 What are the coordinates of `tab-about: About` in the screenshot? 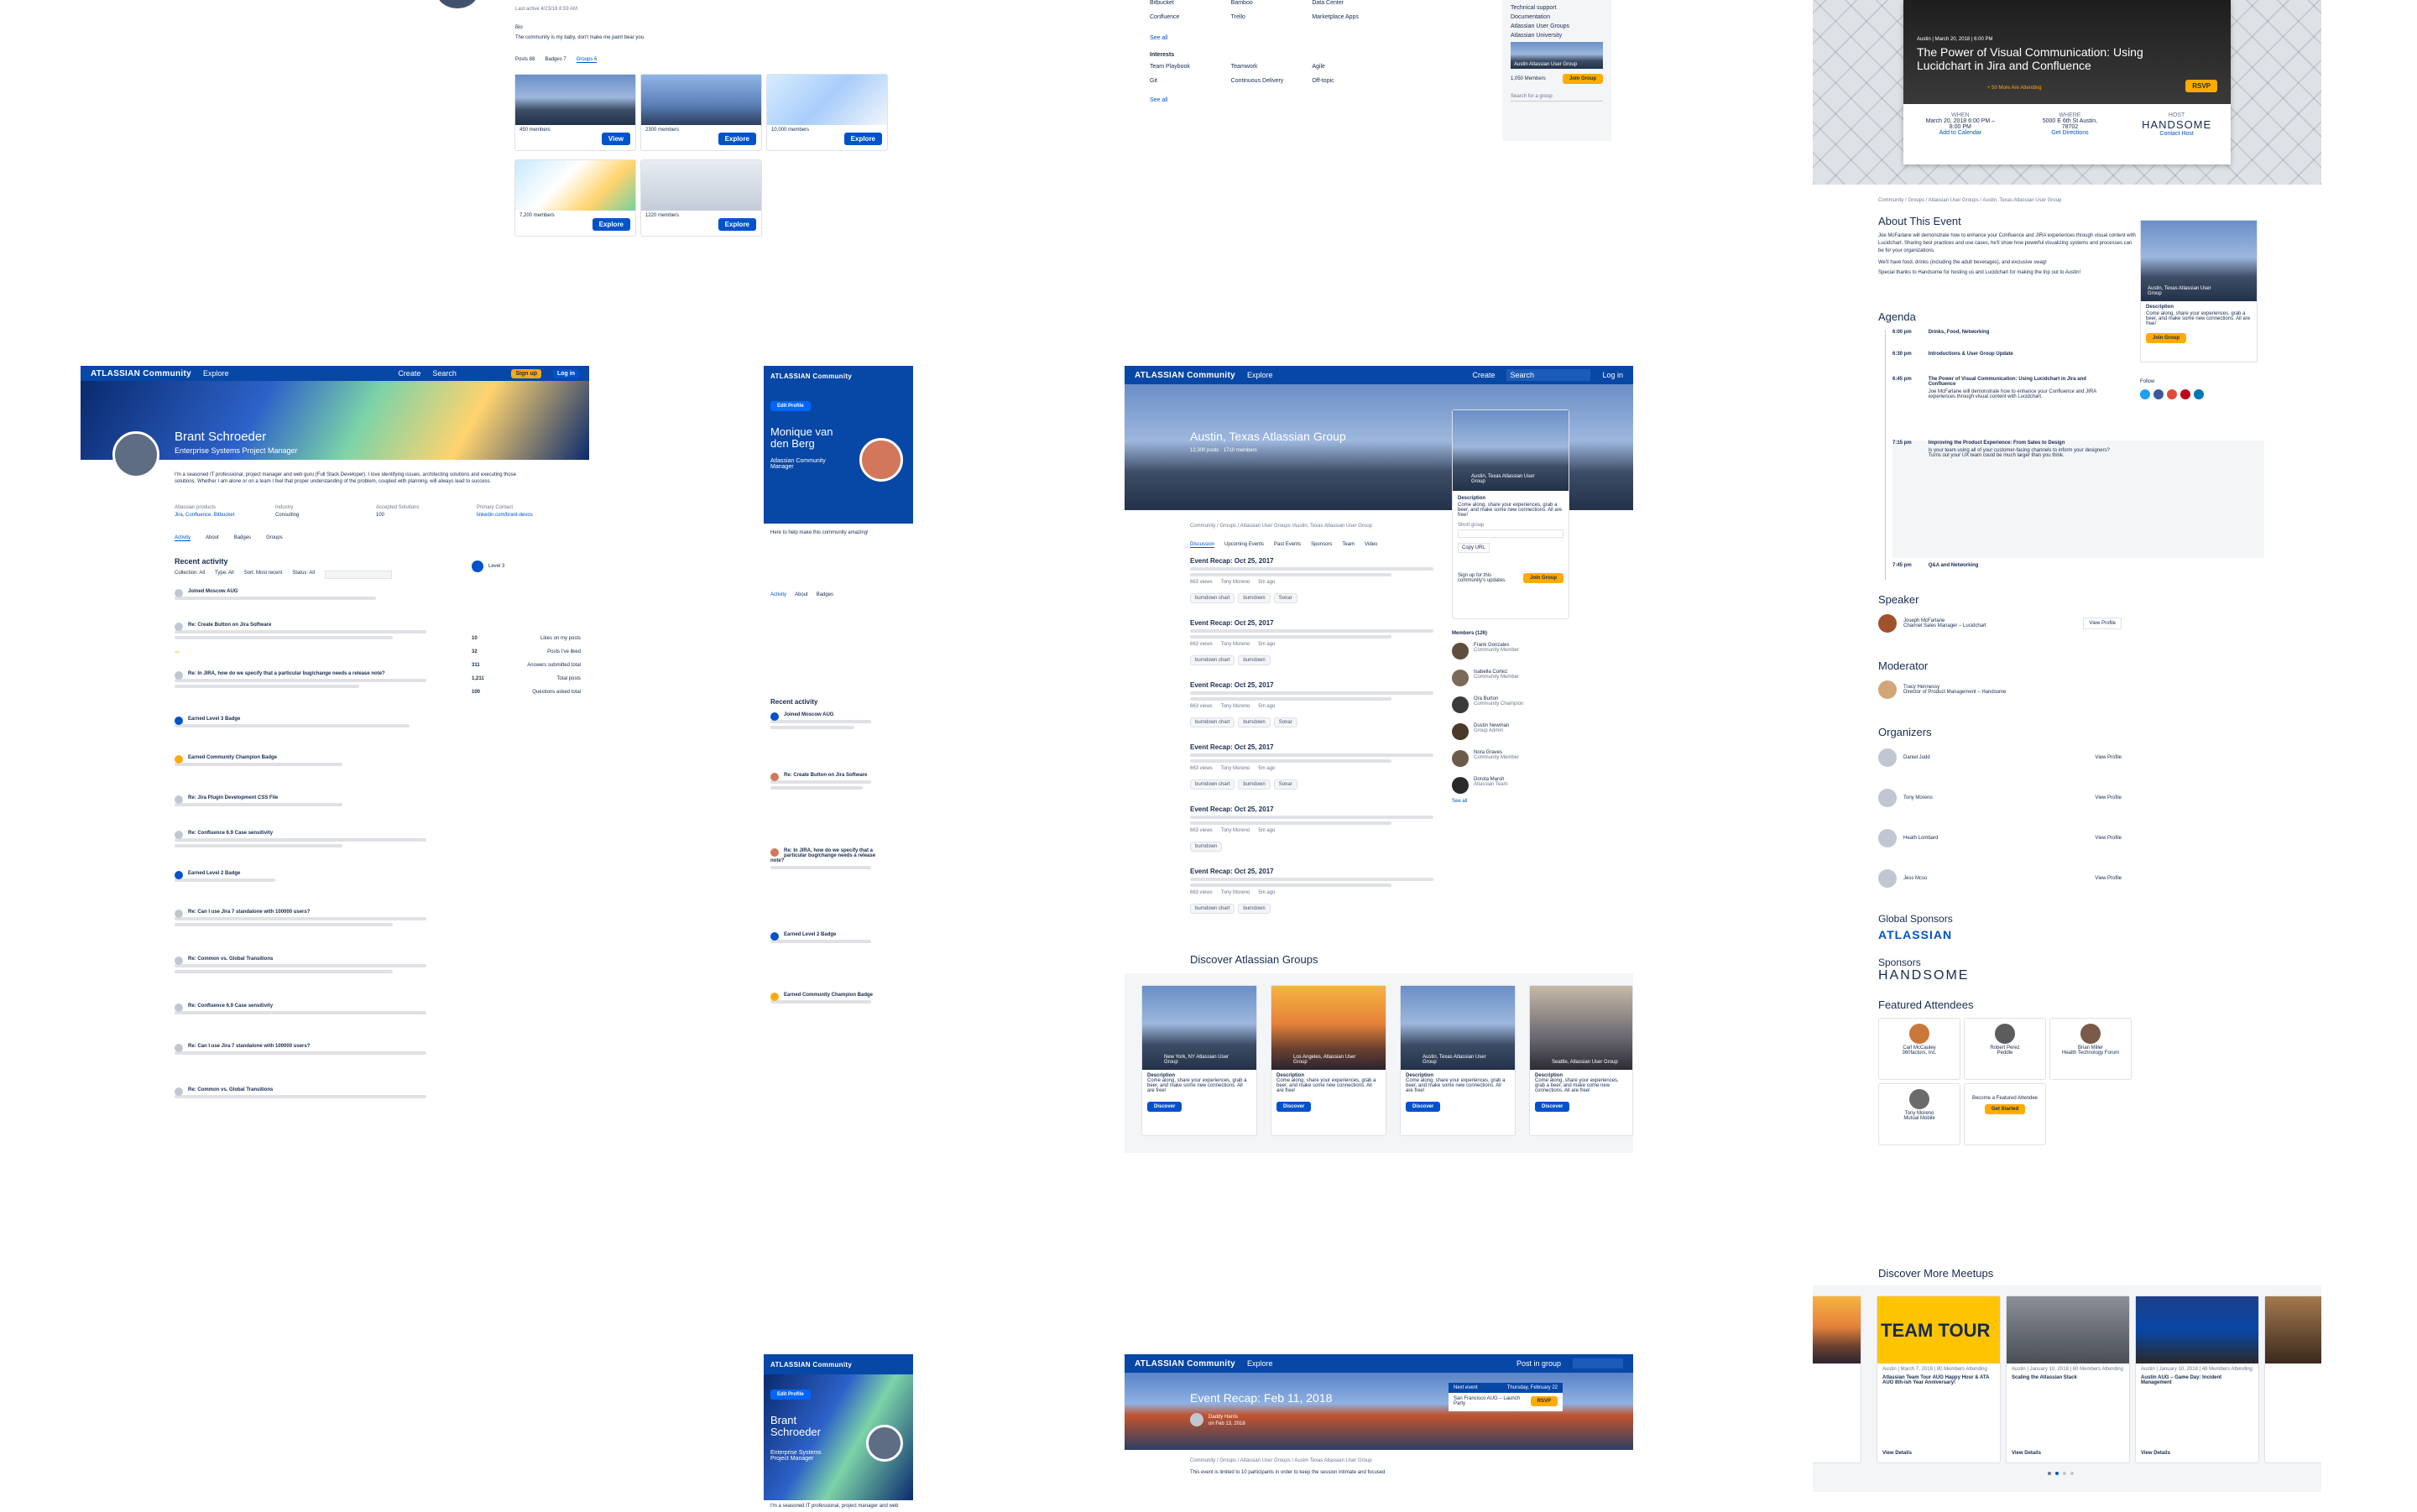 It's located at (212, 538).